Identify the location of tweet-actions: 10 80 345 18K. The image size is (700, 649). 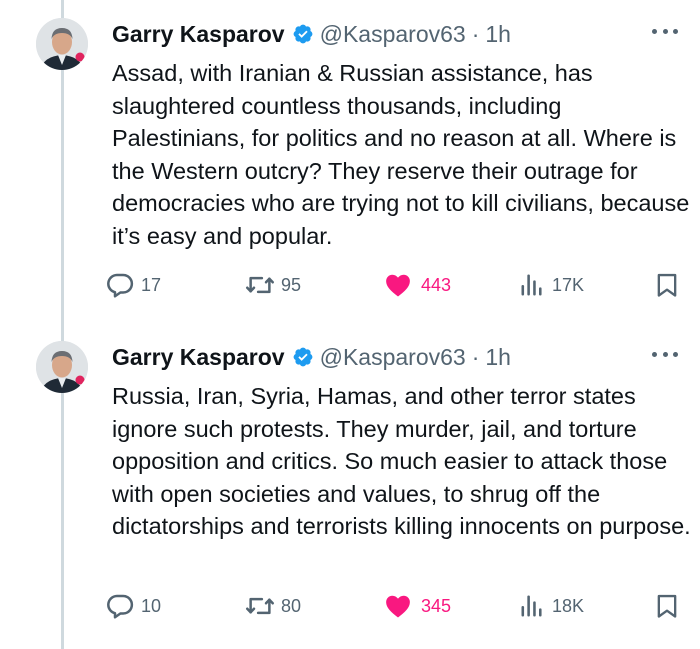
(400, 606).